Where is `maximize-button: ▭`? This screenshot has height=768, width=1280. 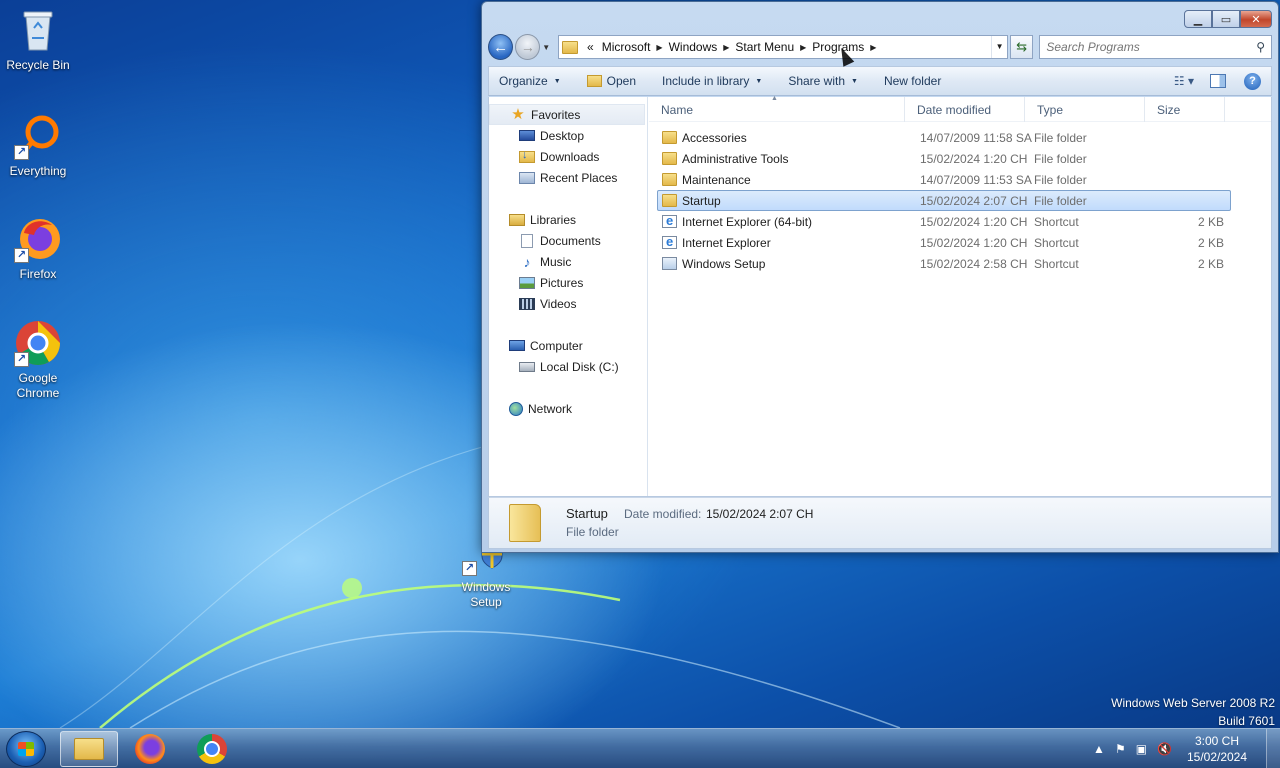
maximize-button: ▭ is located at coordinates (1226, 19).